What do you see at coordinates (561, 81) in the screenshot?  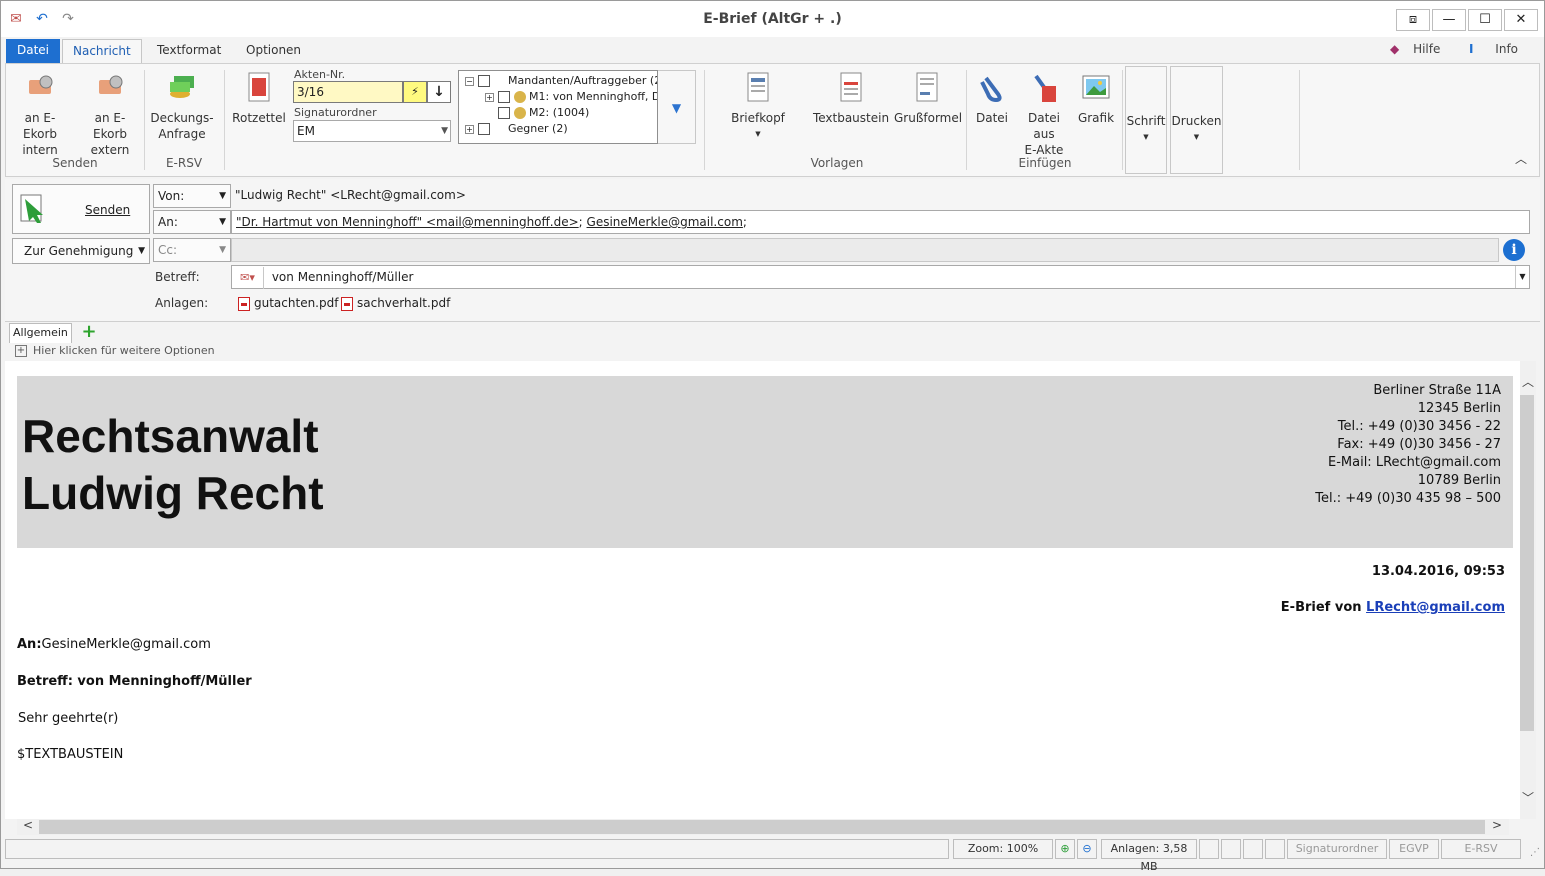 I see `tree-item-mandanten: − Mandanten/Auftraggeber (2)` at bounding box center [561, 81].